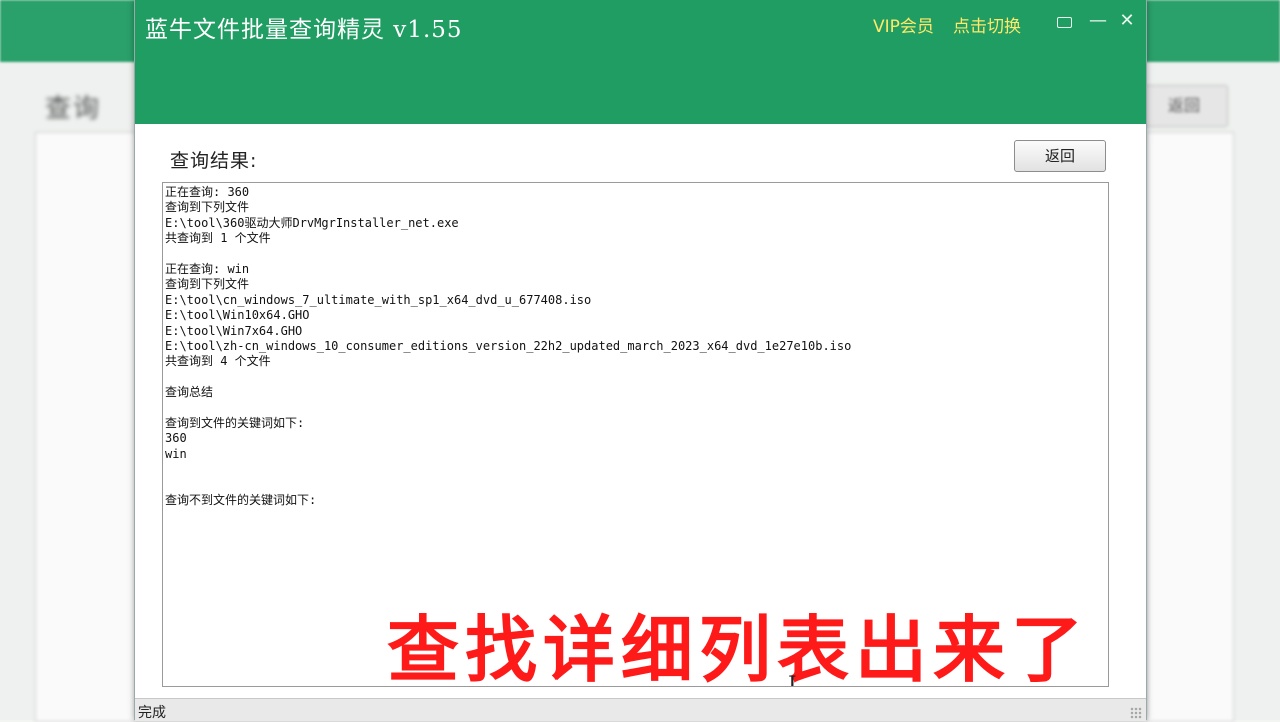  I want to click on status-text: 完成, so click(152, 713).